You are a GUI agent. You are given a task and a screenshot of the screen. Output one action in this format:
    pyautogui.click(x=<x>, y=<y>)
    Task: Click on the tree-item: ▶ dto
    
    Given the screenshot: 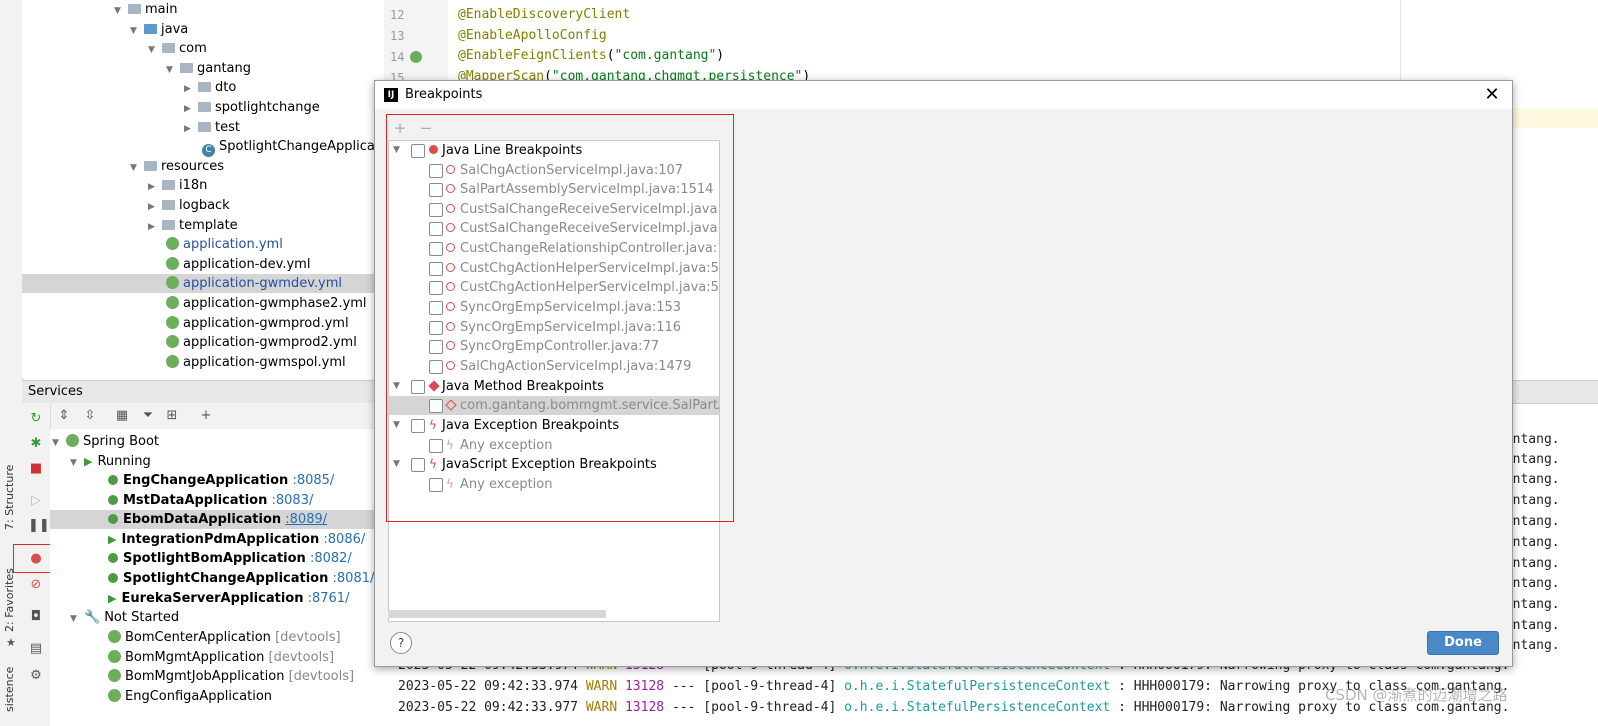 What is the action you would take?
    pyautogui.click(x=210, y=87)
    